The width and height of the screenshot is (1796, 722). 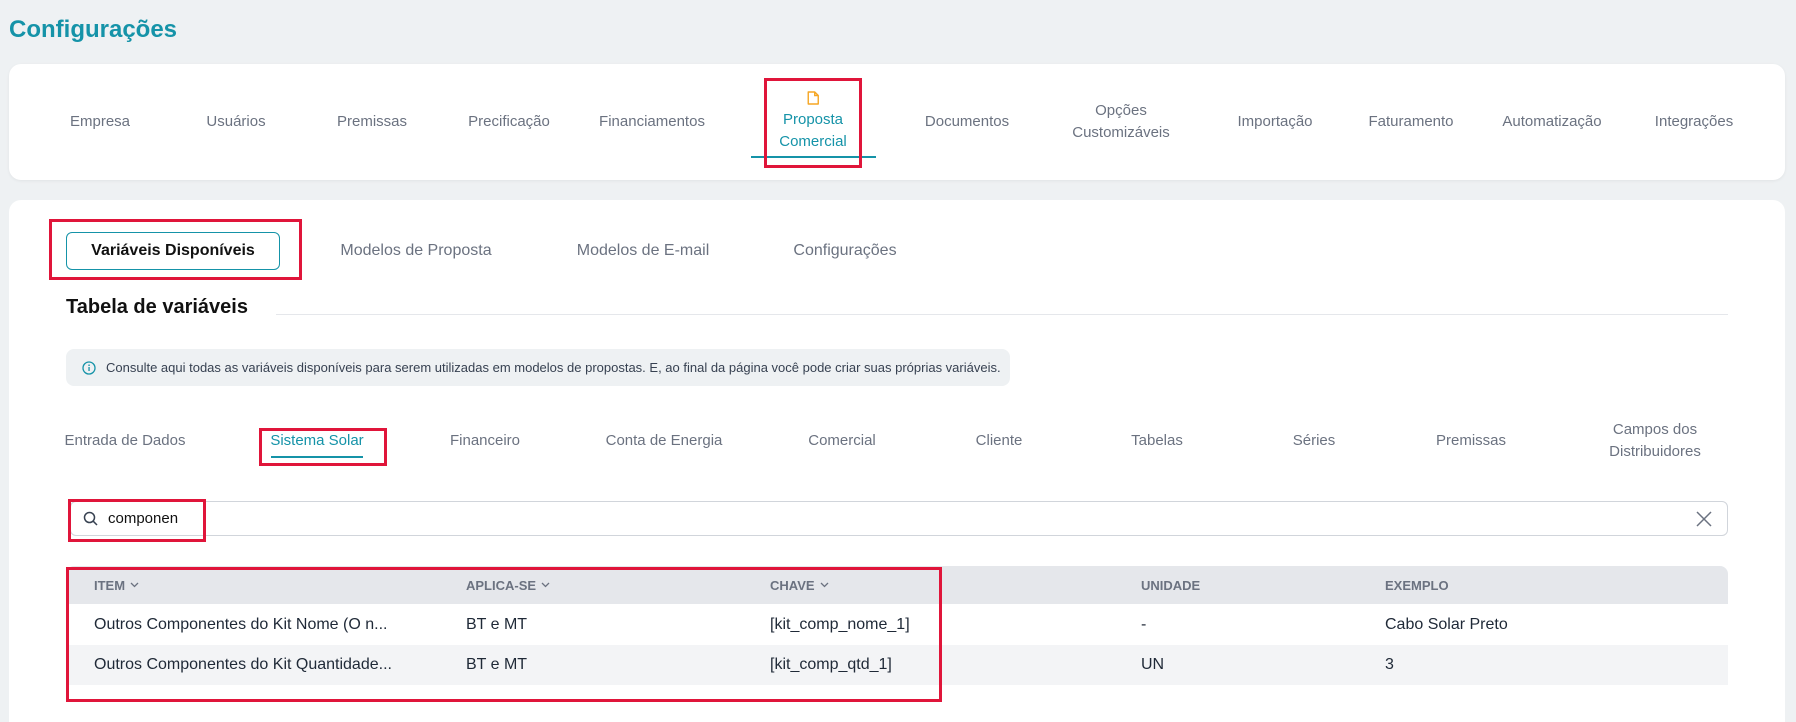 I want to click on category-tab-label: Conta de Energia, so click(x=664, y=440).